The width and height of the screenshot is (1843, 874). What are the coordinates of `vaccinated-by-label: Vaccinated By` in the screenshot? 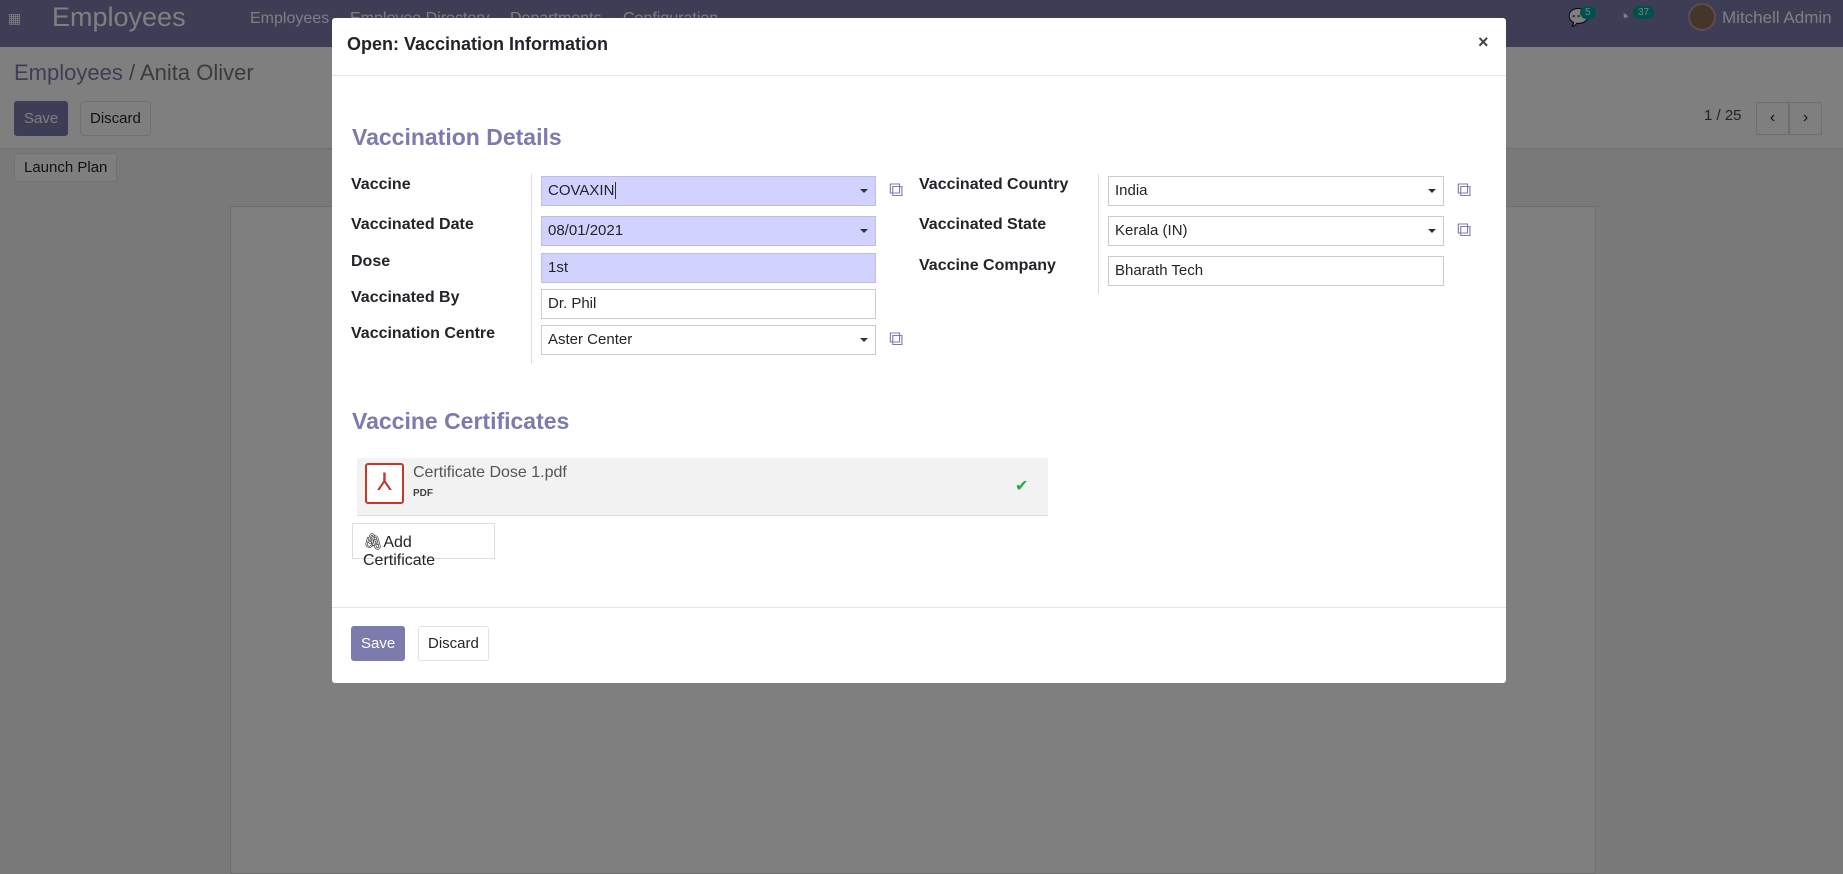 It's located at (405, 297).